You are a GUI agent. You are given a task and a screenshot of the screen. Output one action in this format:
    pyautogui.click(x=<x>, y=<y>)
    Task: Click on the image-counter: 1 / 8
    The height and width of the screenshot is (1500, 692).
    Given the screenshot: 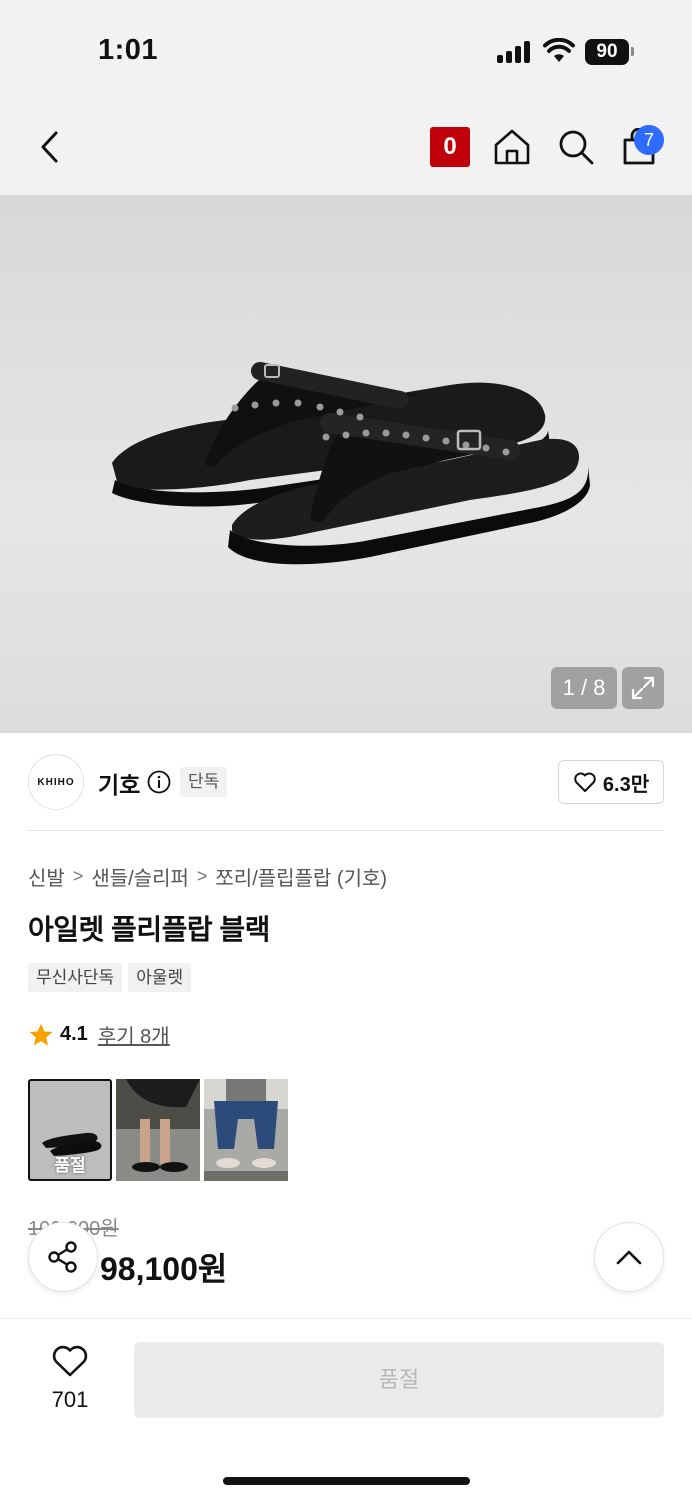 What is the action you would take?
    pyautogui.click(x=584, y=688)
    